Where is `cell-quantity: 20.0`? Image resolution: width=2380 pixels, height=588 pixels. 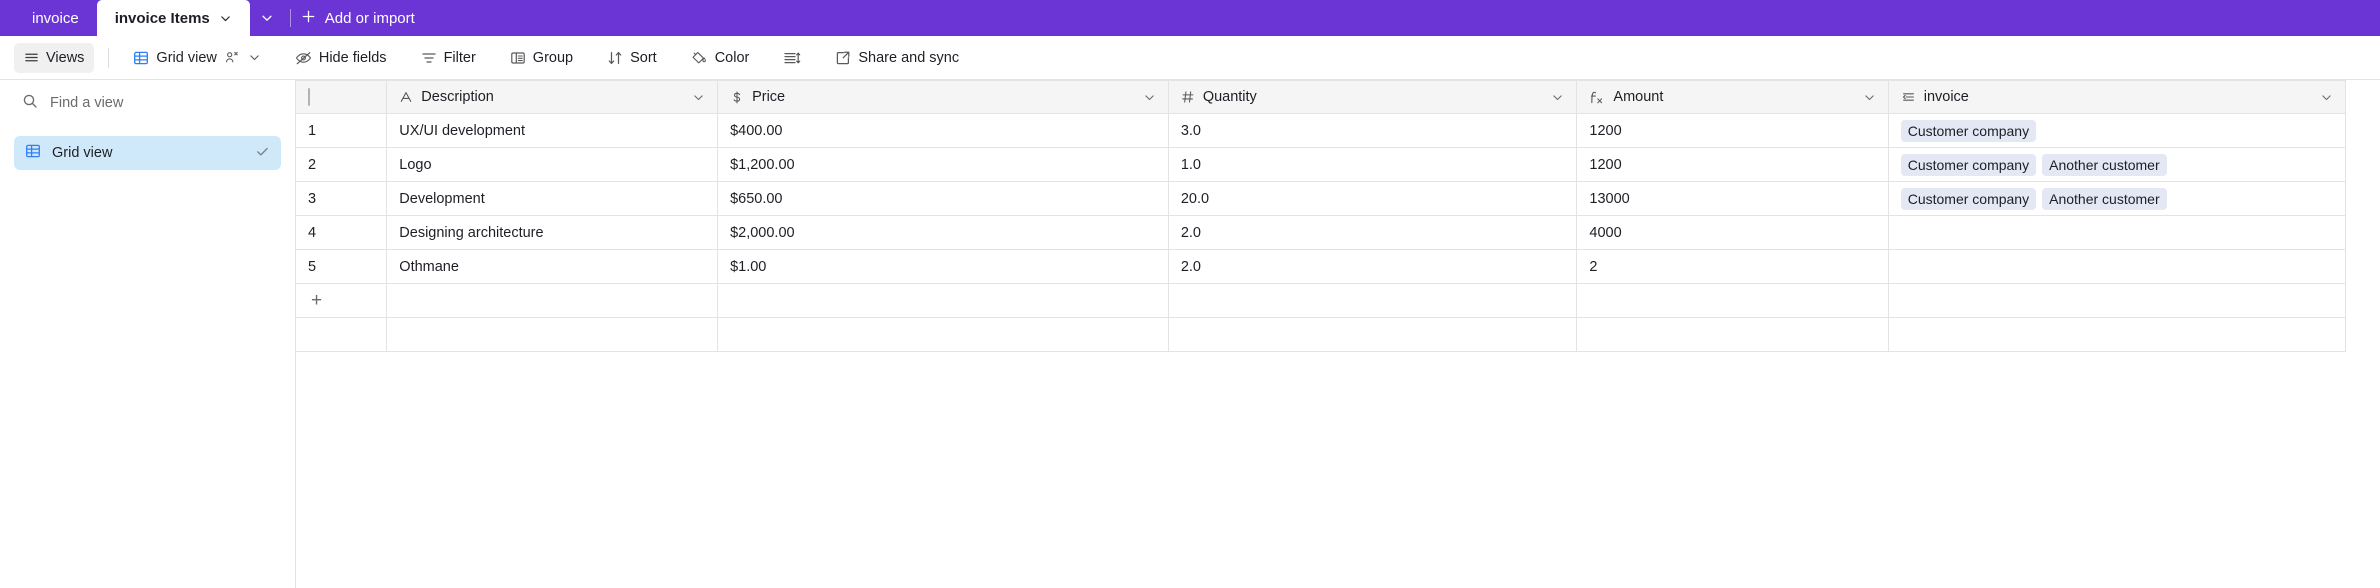
cell-quantity: 20.0 is located at coordinates (1373, 198).